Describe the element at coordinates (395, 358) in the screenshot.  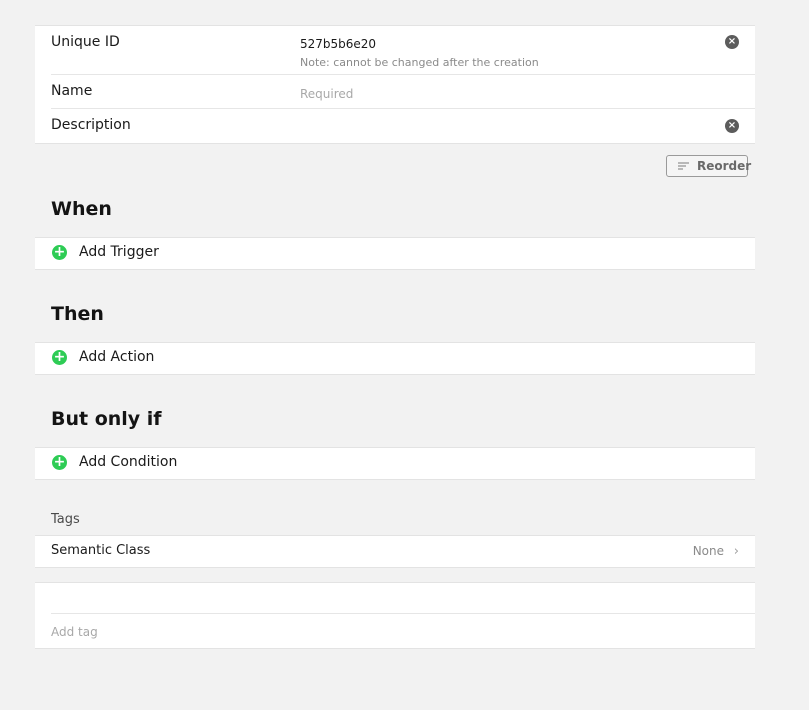
I see `add-action-button: + Add Action` at that location.